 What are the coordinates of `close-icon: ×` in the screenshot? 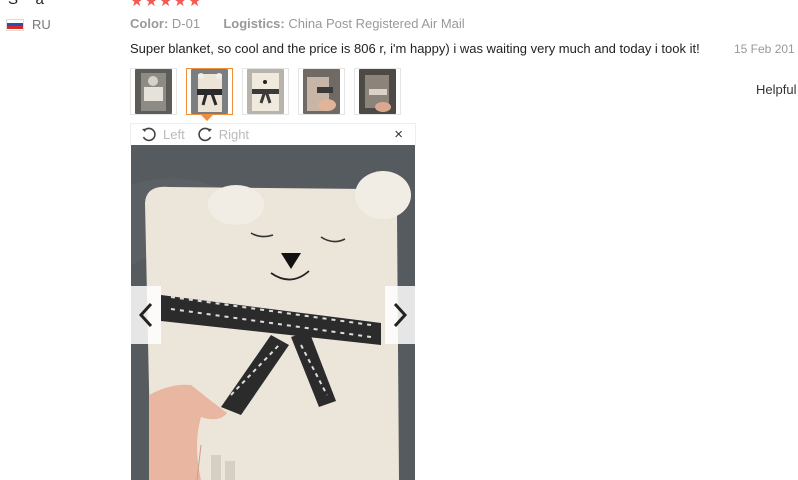 It's located at (398, 134).